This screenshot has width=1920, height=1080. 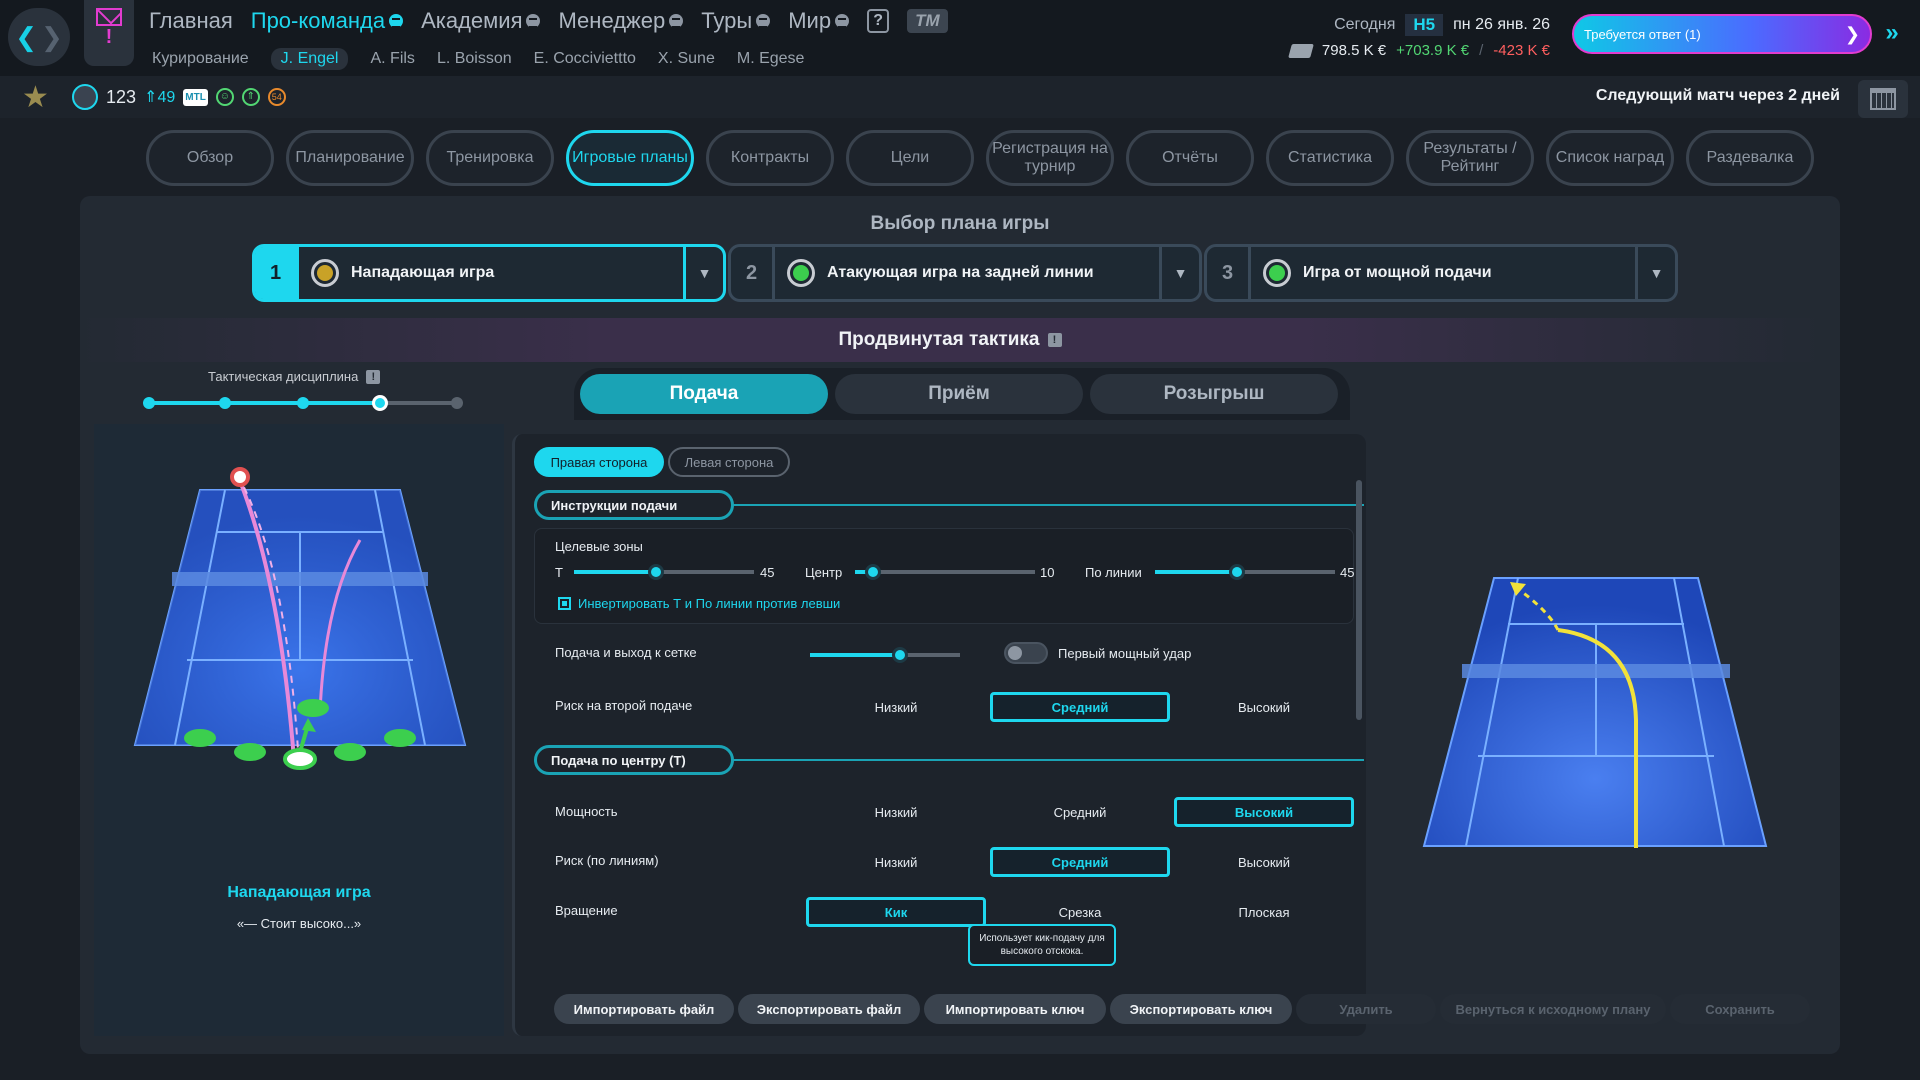 I want to click on power-first-toggle, so click(x=1026, y=653).